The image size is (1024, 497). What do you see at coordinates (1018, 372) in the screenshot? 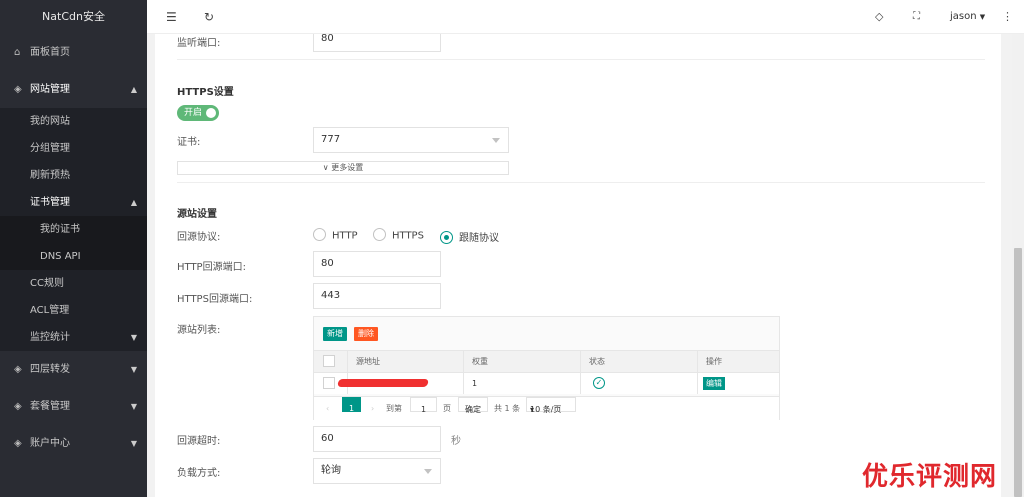
I see `scrollbar-thumb` at bounding box center [1018, 372].